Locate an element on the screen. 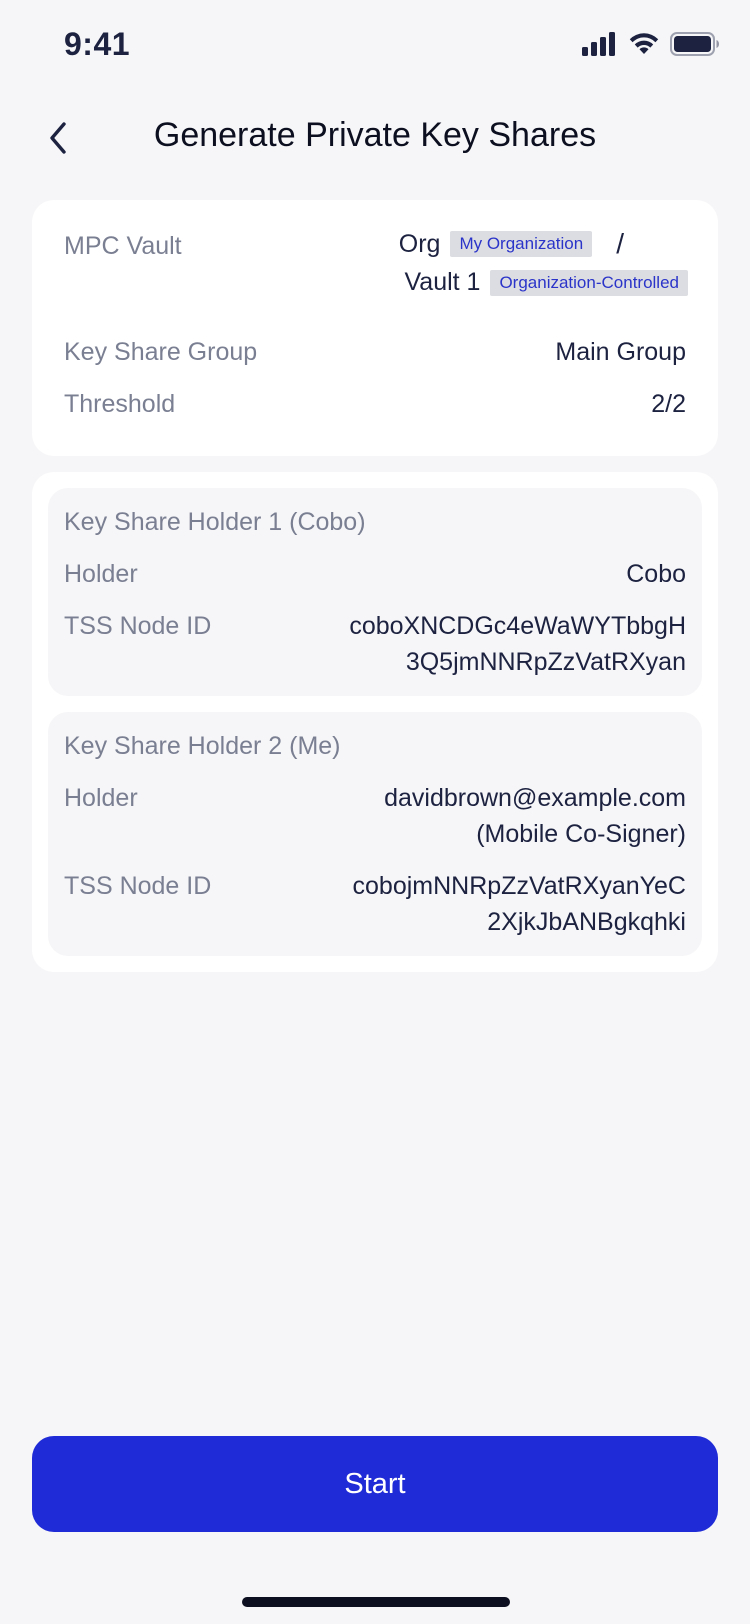 This screenshot has height=1624, width=750. holder-title: Key Share Holder 1 (Cobo) is located at coordinates (215, 522).